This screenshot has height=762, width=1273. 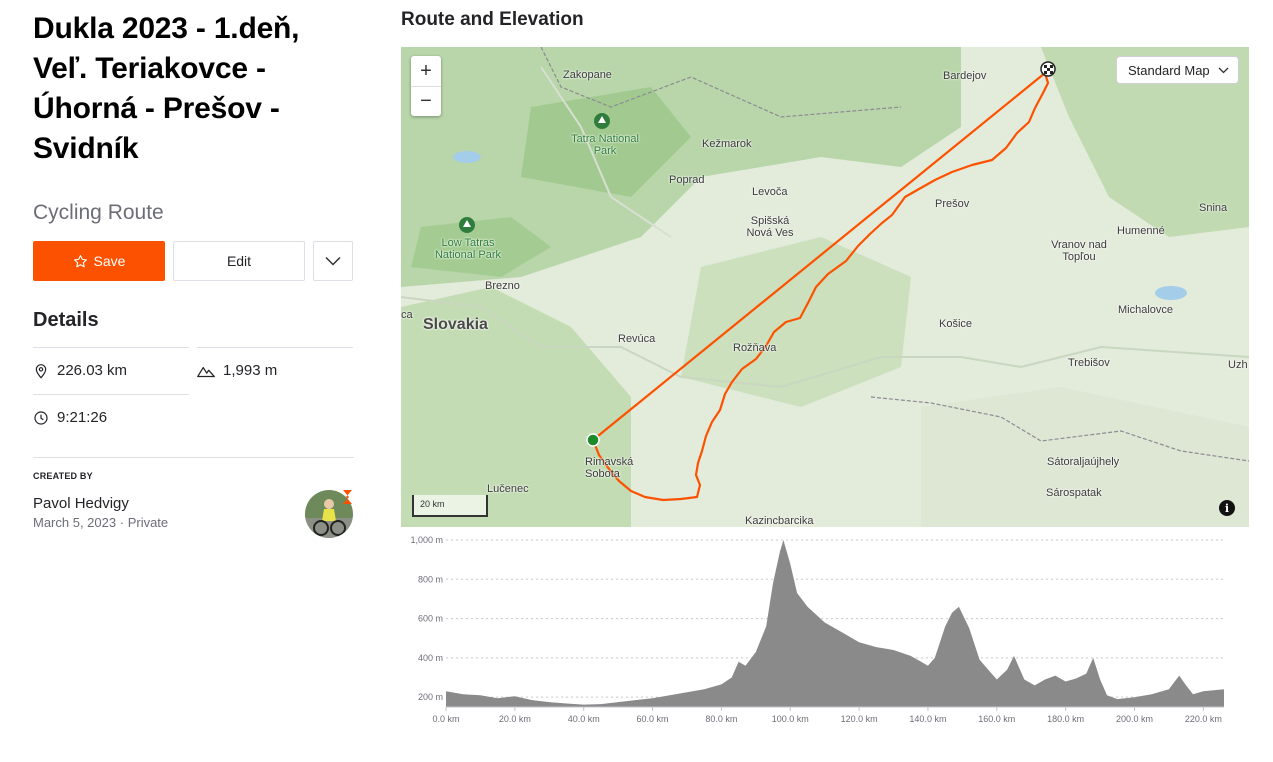 What do you see at coordinates (770, 227) in the screenshot?
I see `map-label: Spišská Nová Ves` at bounding box center [770, 227].